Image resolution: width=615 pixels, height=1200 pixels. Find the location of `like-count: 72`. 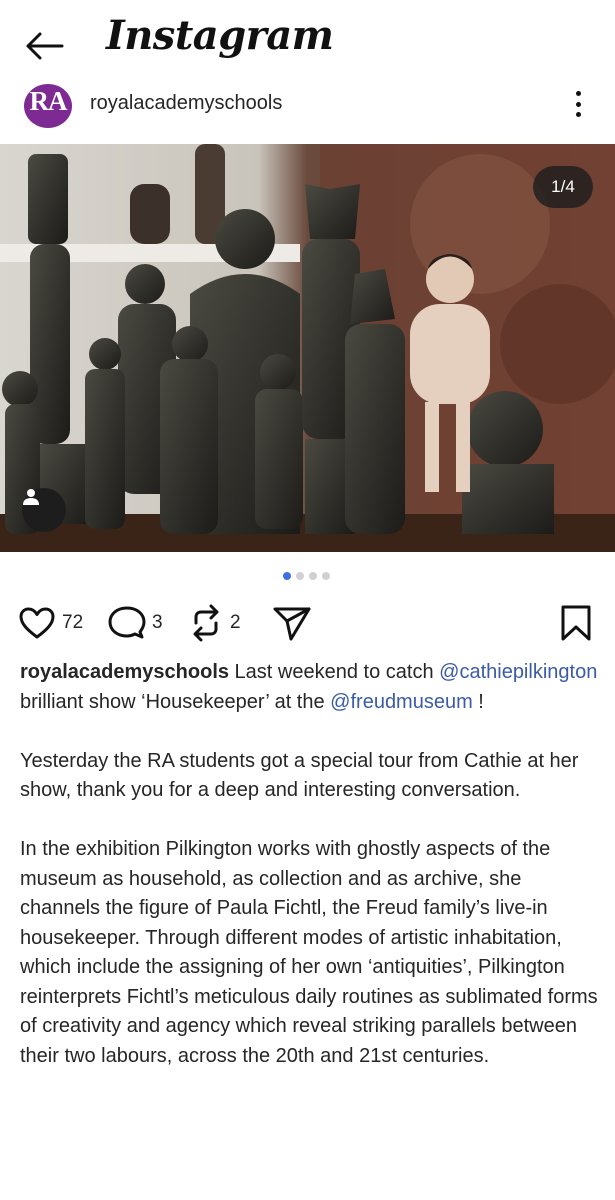

like-count: 72 is located at coordinates (73, 622).